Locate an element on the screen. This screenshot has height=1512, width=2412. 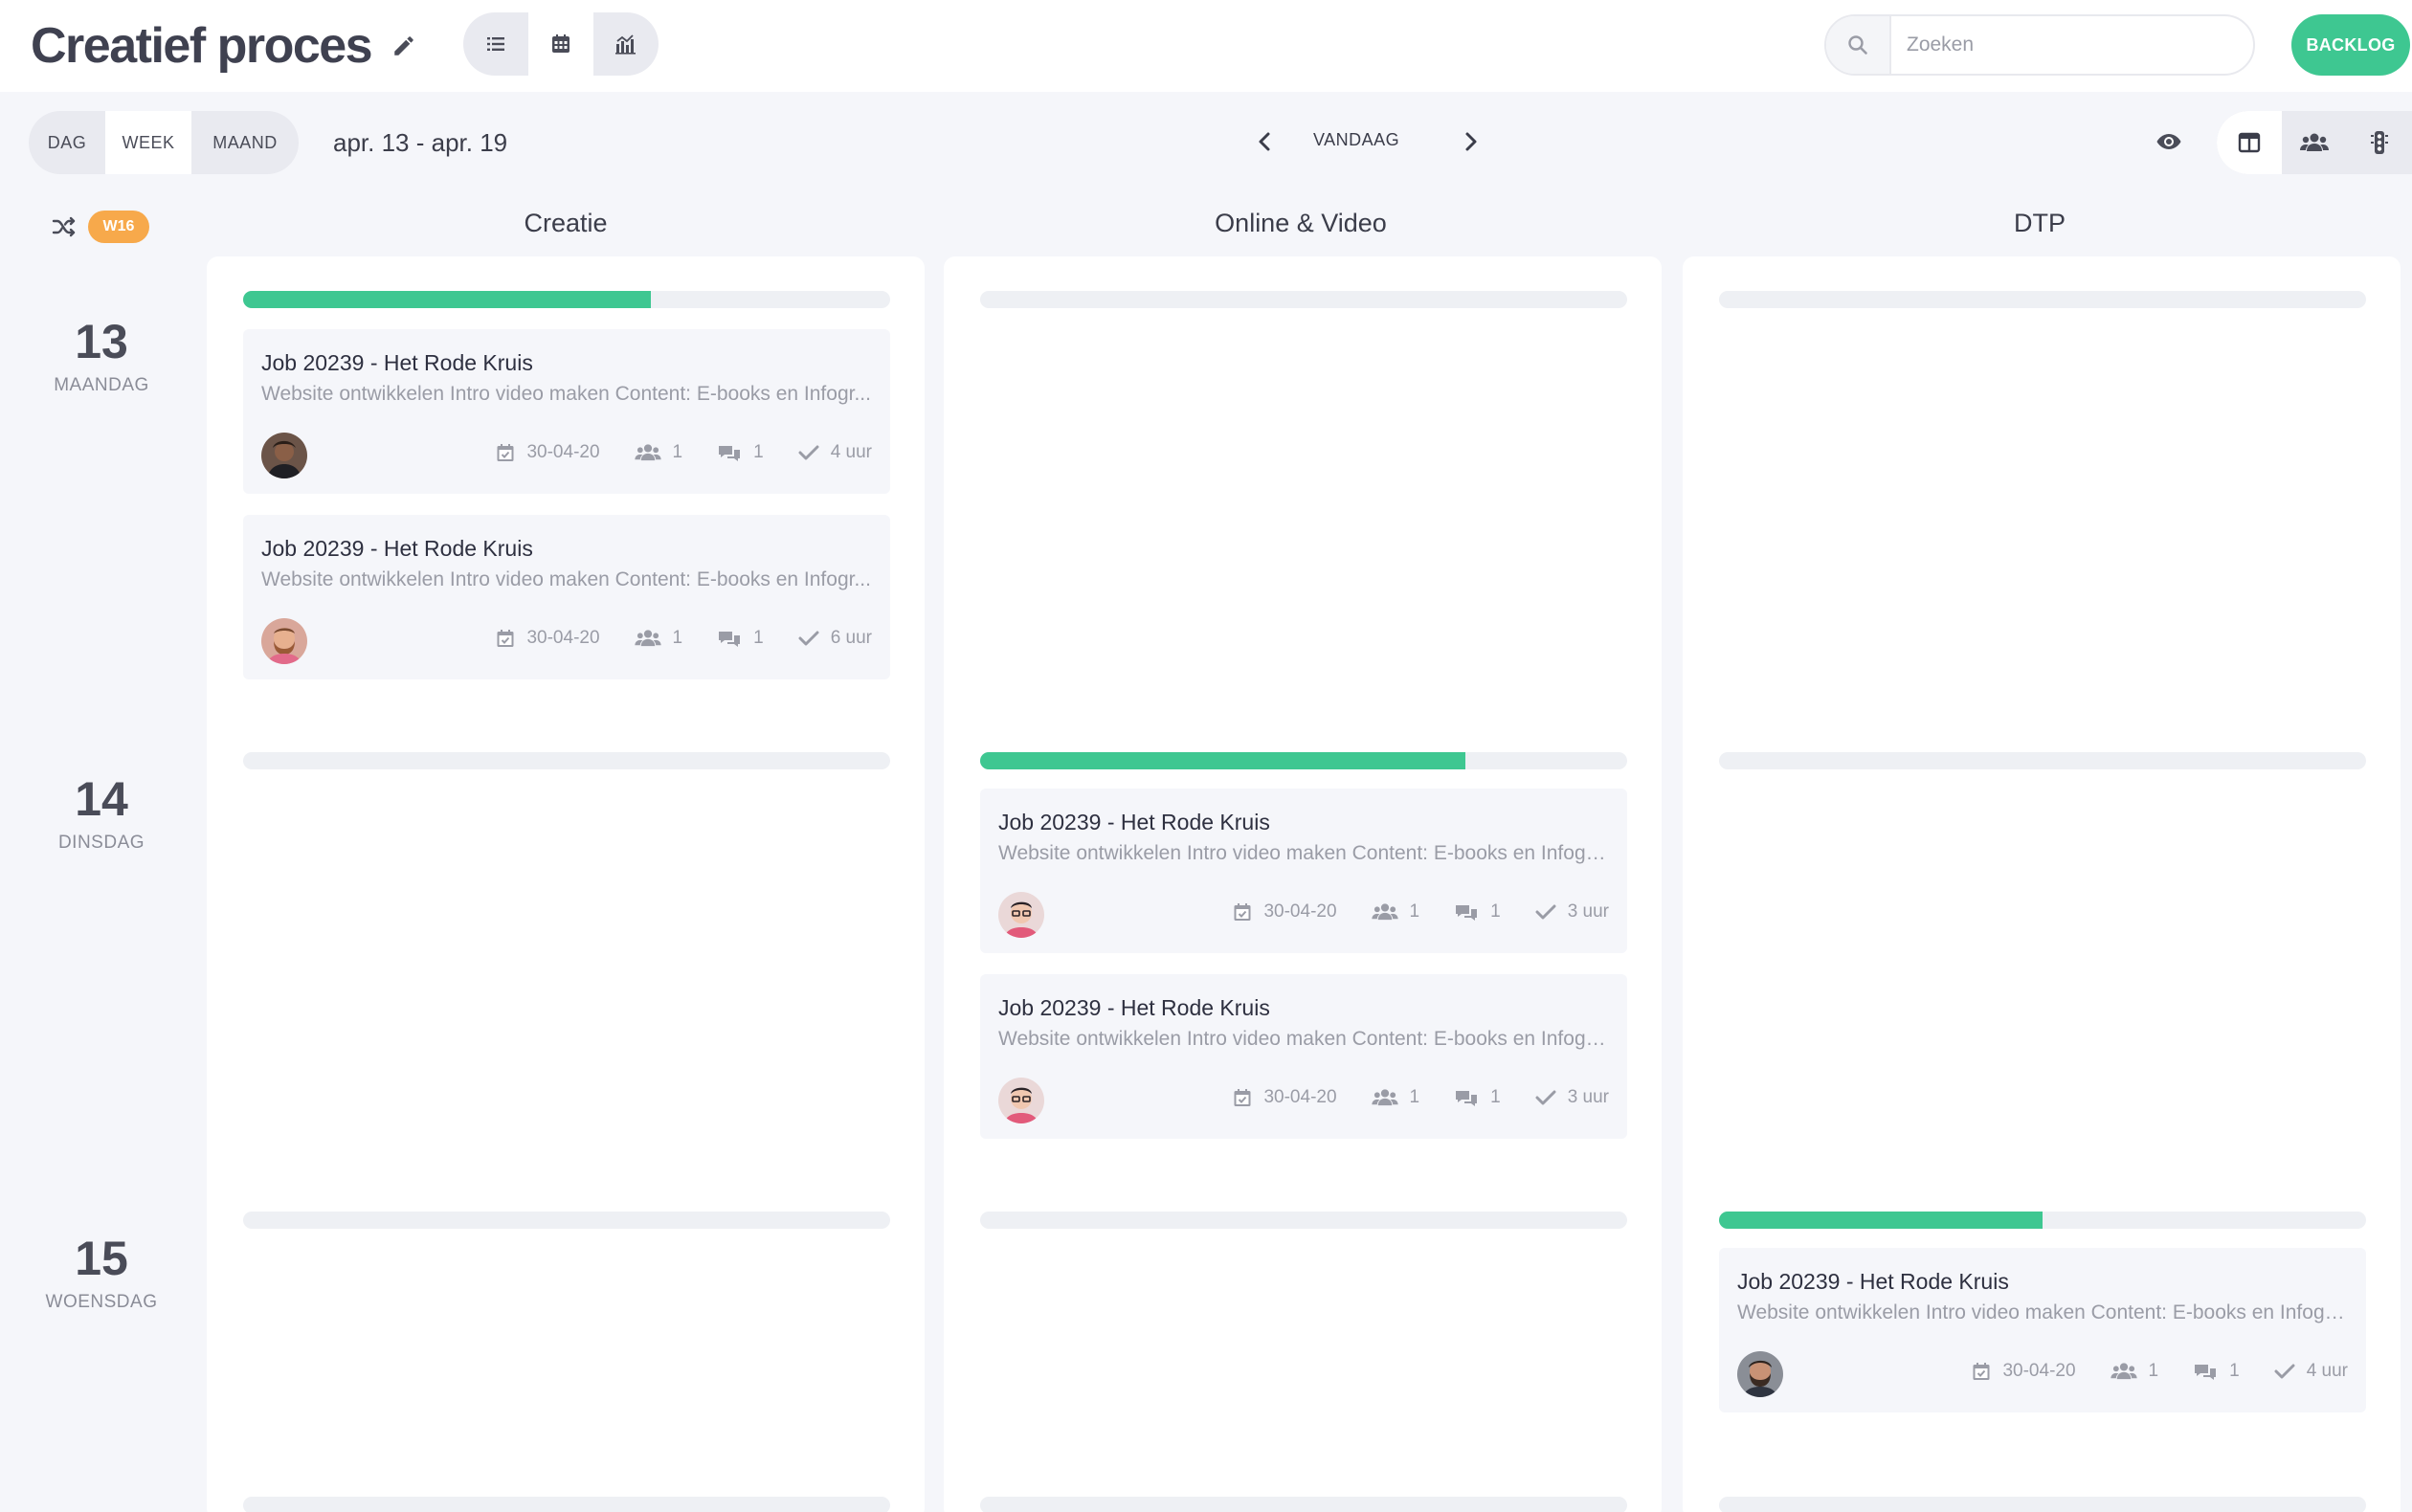
day-name: WOENSDAG is located at coordinates (101, 1302).